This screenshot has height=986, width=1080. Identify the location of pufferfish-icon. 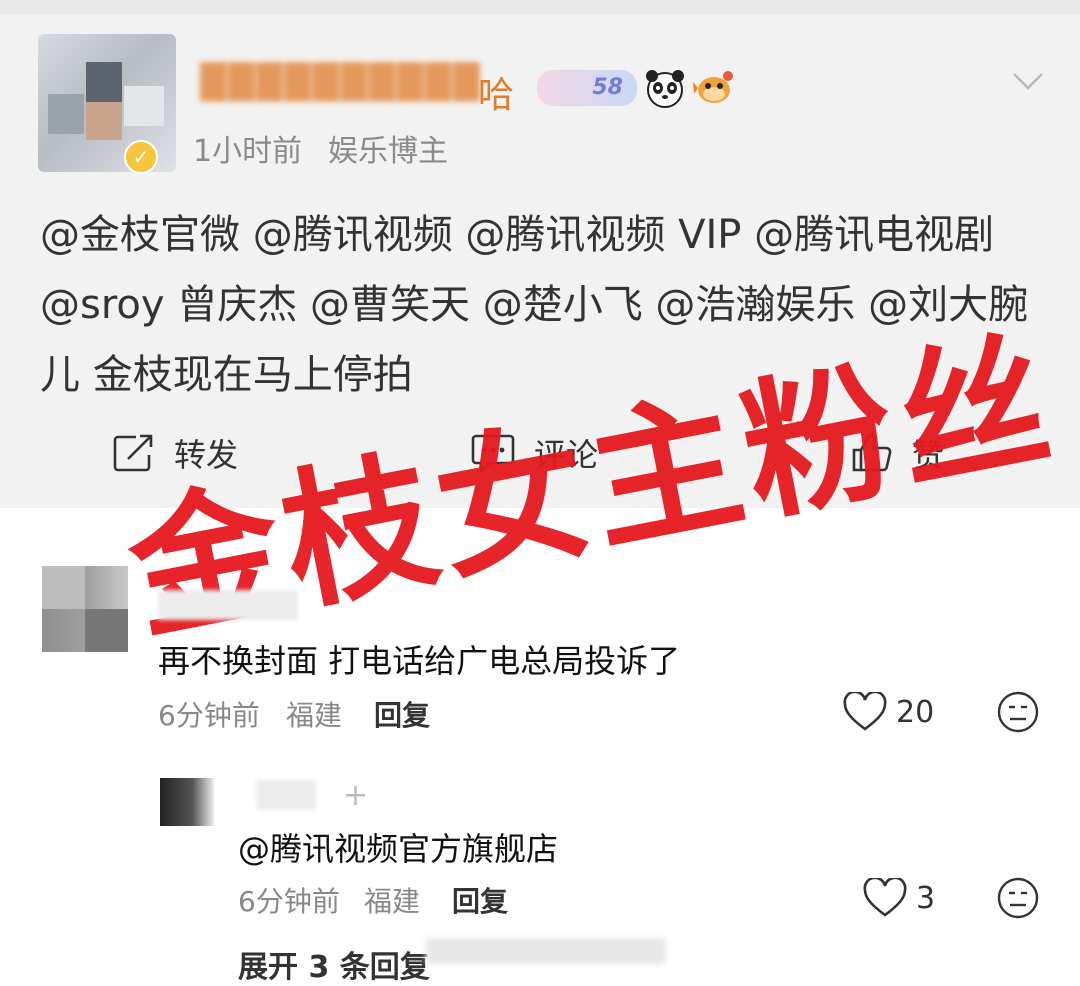
(713, 87).